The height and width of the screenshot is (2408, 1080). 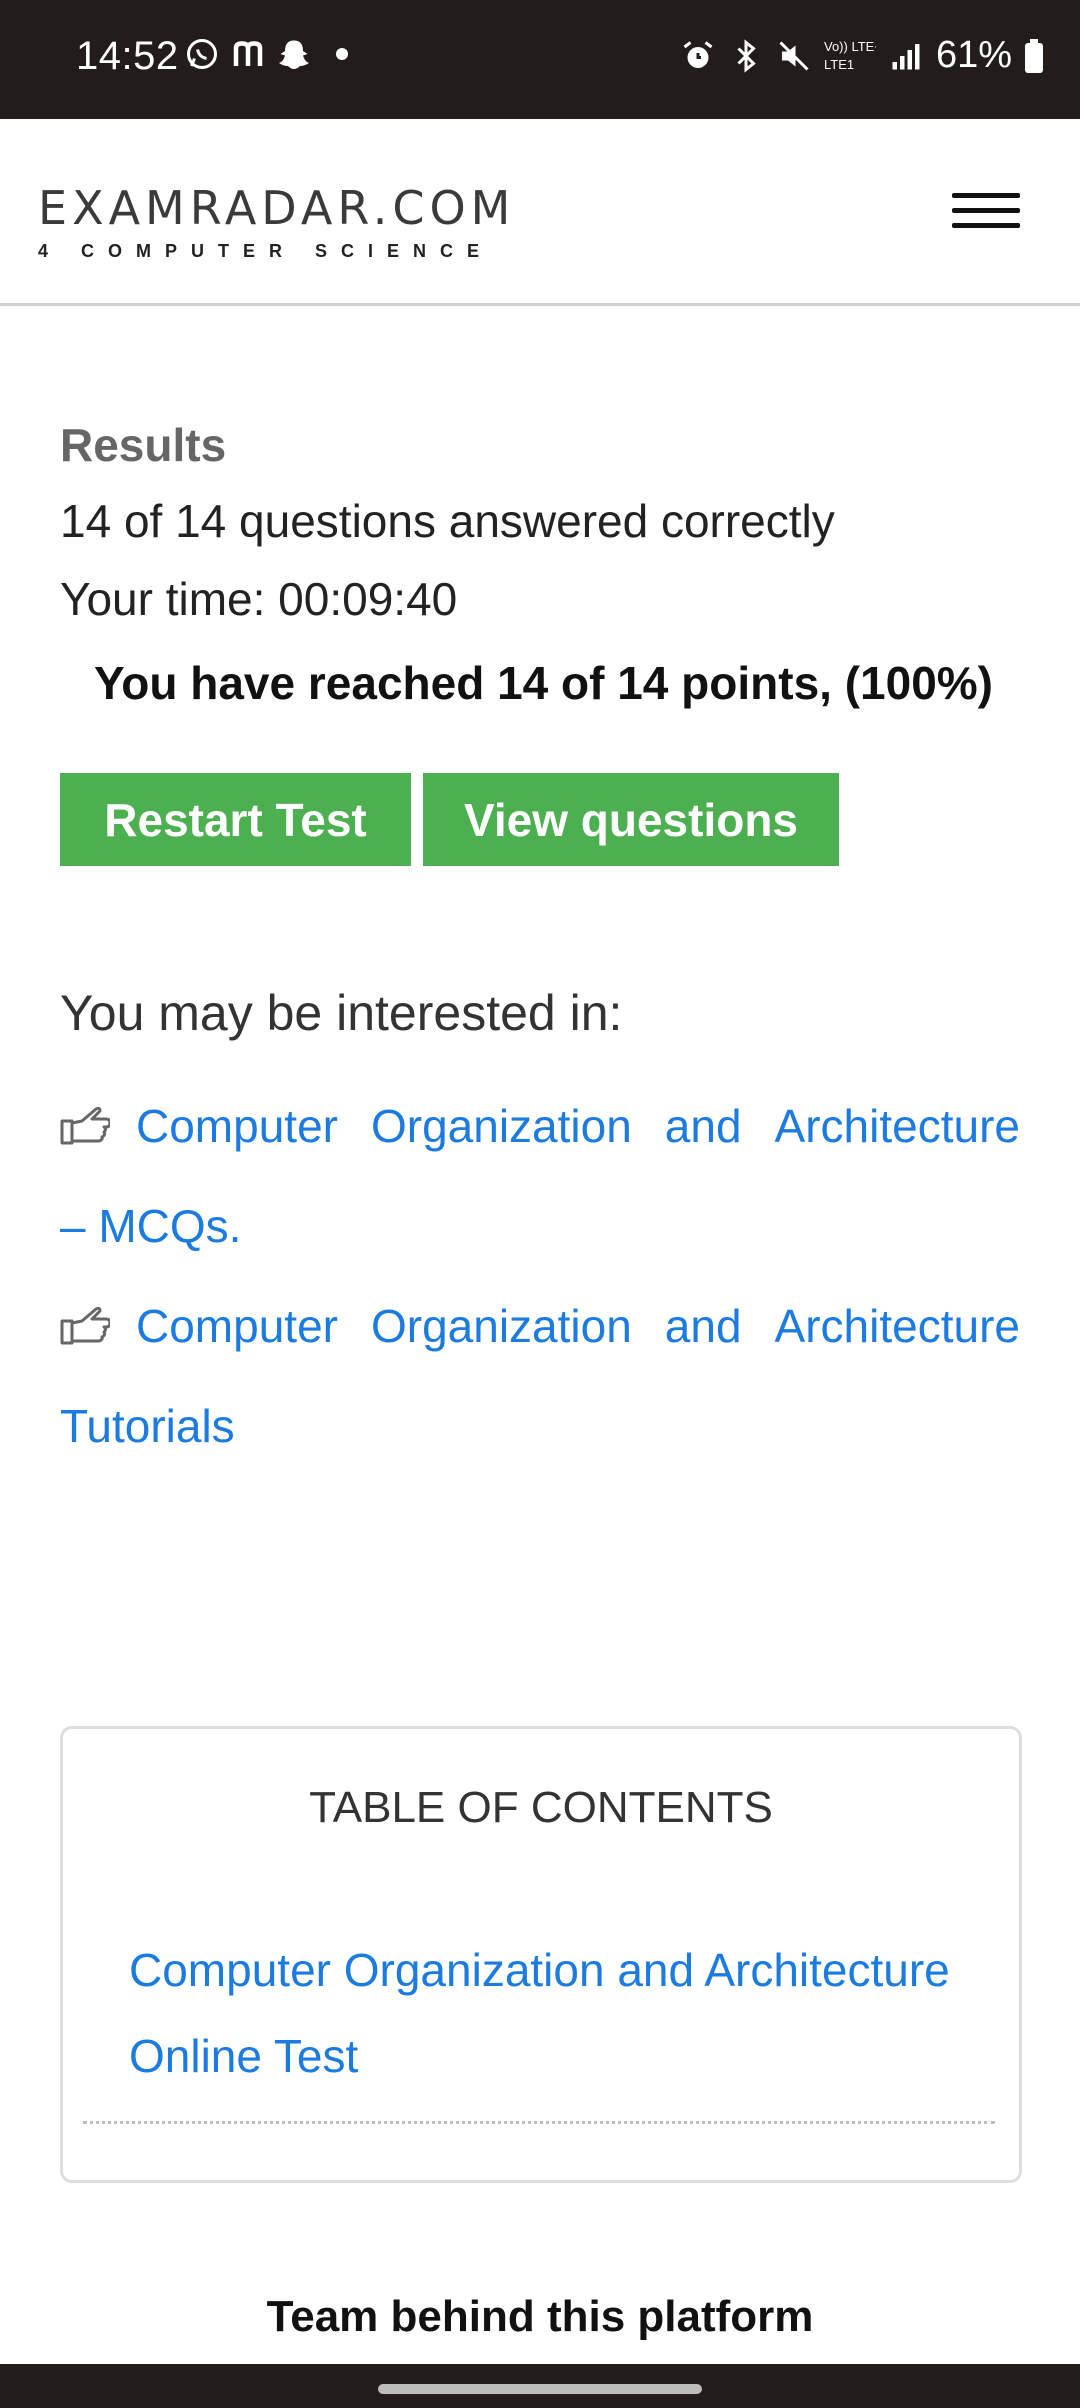 What do you see at coordinates (698, 54) in the screenshot?
I see `alarm-icon` at bounding box center [698, 54].